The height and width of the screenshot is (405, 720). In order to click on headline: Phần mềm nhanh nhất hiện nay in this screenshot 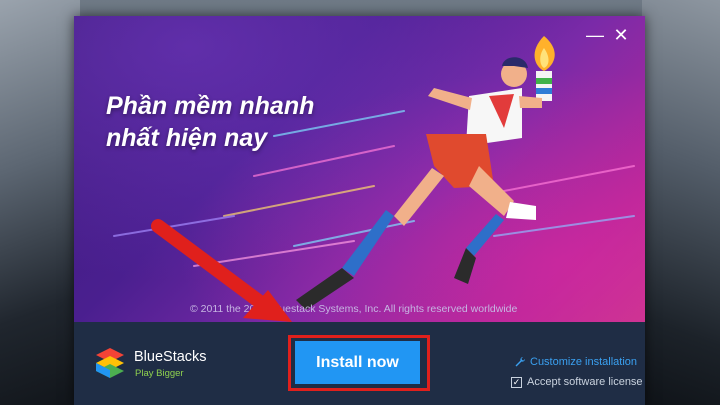, I will do `click(210, 122)`.